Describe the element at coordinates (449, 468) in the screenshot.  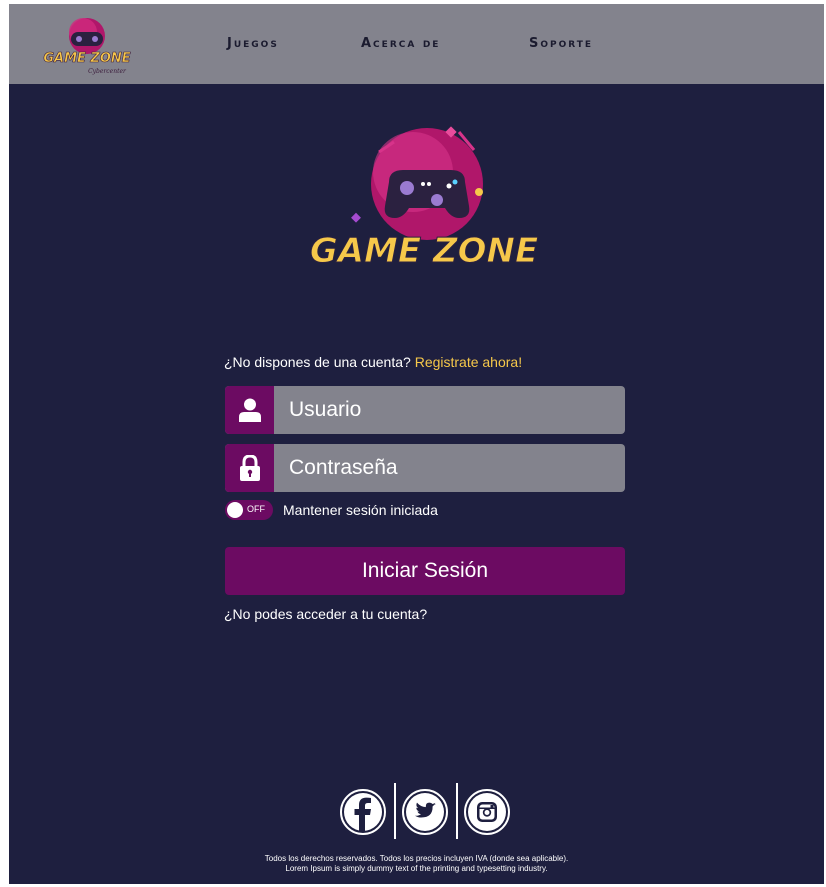
I see `password-input` at that location.